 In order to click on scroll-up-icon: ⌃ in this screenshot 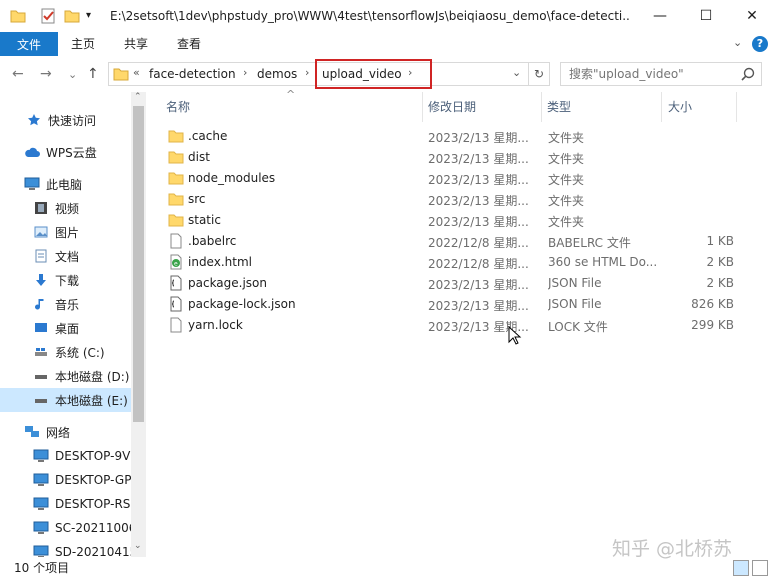, I will do `click(138, 97)`.